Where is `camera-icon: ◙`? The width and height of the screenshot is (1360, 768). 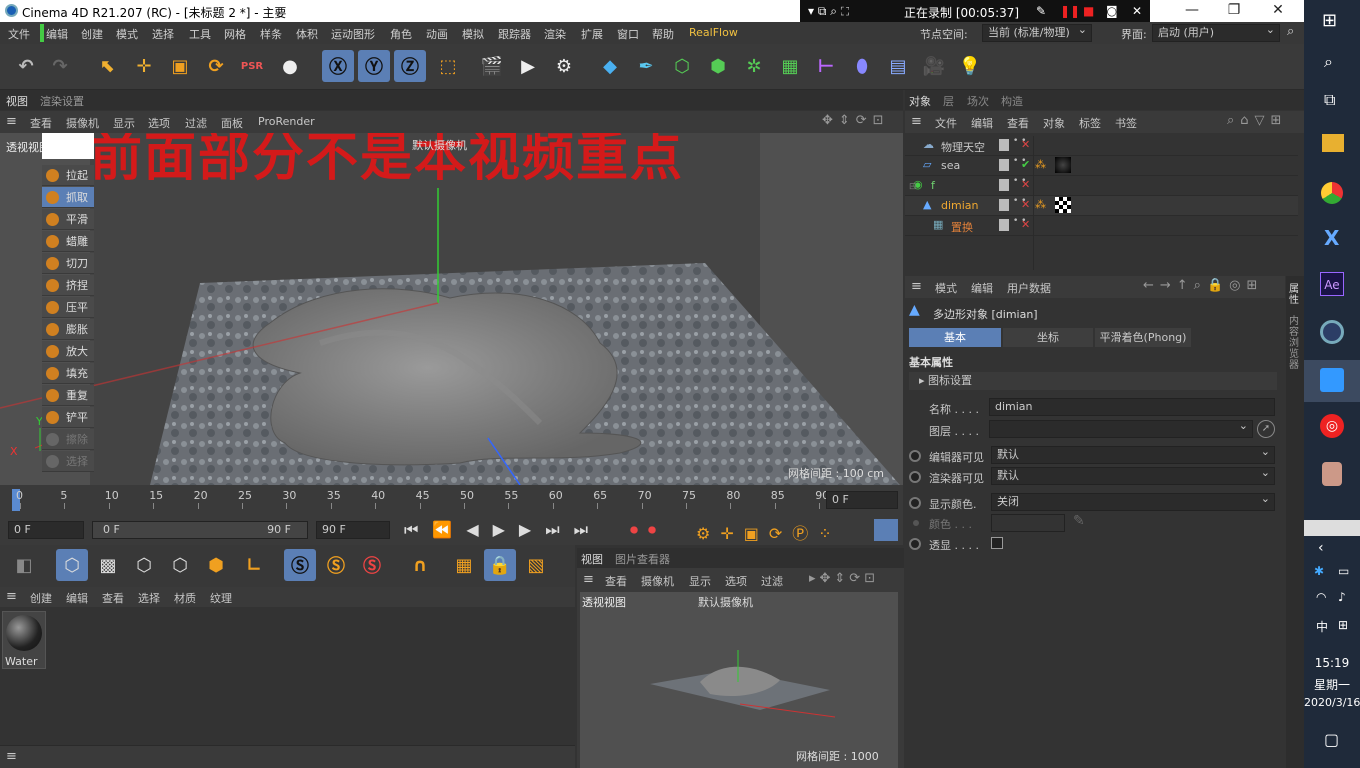
camera-icon: ◙ is located at coordinates (1112, 11).